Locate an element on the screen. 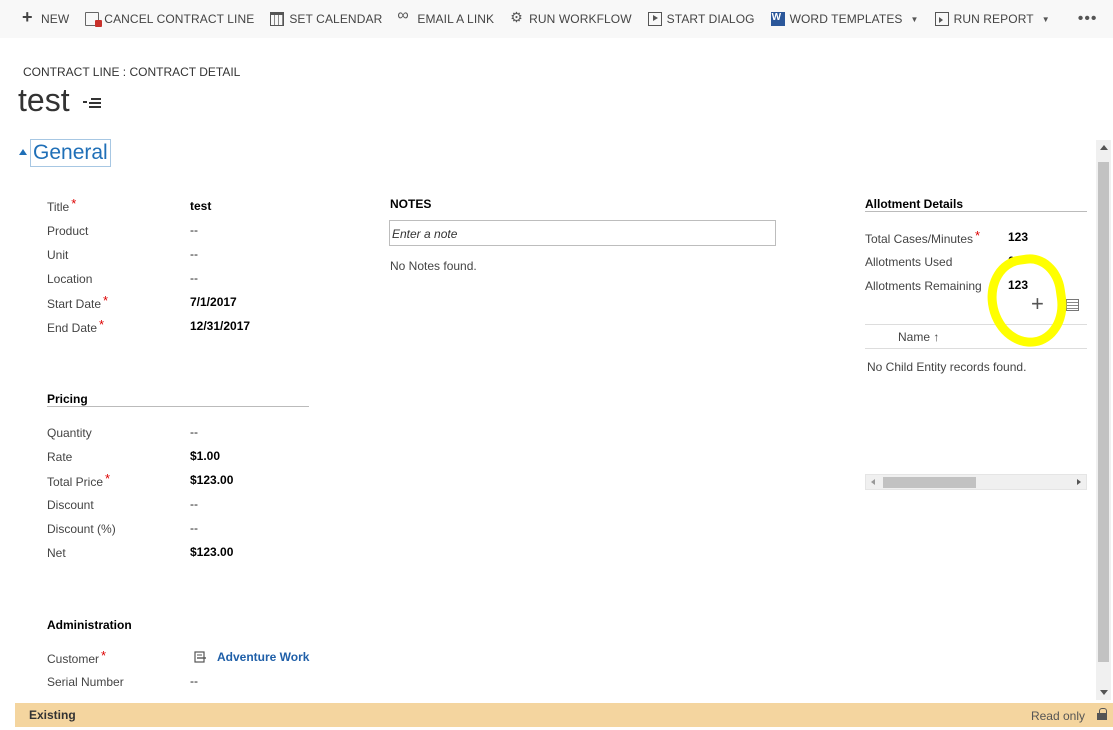 The height and width of the screenshot is (730, 1113). cancel-contract-line-button: CANCEL CONTRACT LINE is located at coordinates (169, 19).